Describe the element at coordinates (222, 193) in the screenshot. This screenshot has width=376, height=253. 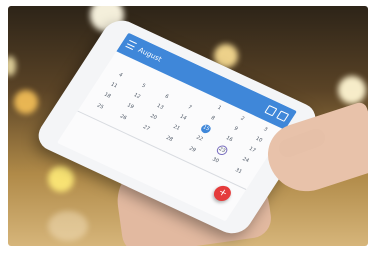
I see `add-event-button: +` at that location.